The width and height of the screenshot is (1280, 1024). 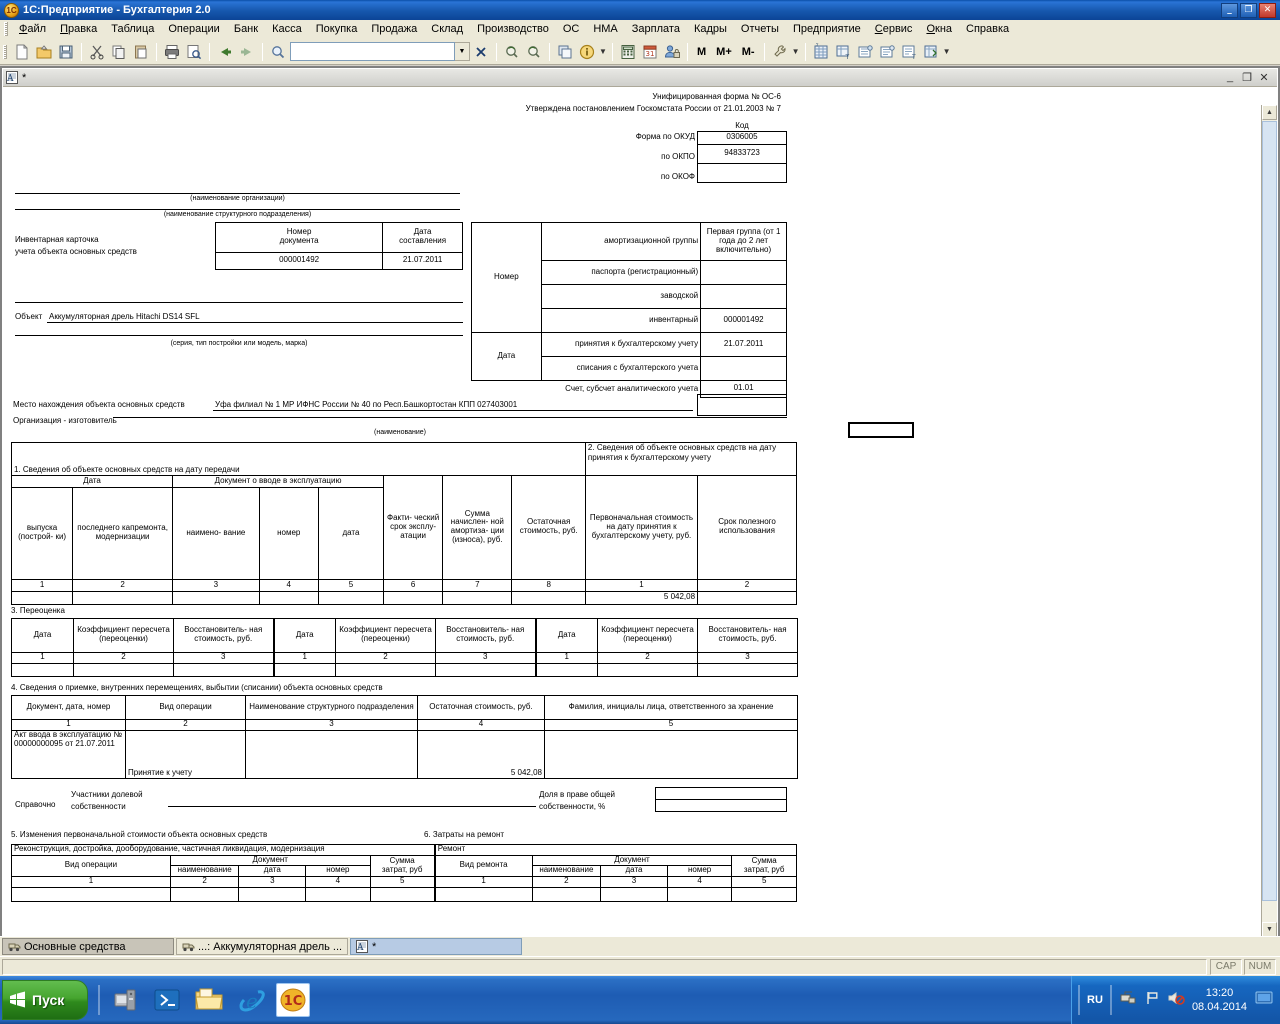 I want to click on row-value-written-off, so click(x=743, y=368).